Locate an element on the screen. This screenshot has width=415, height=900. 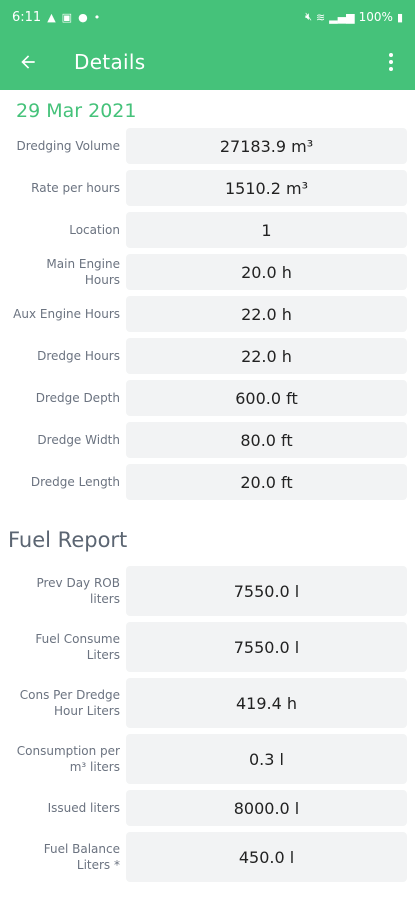
detail-row-dredge-length: Dredge Length 20.0 ft is located at coordinates (207, 482).